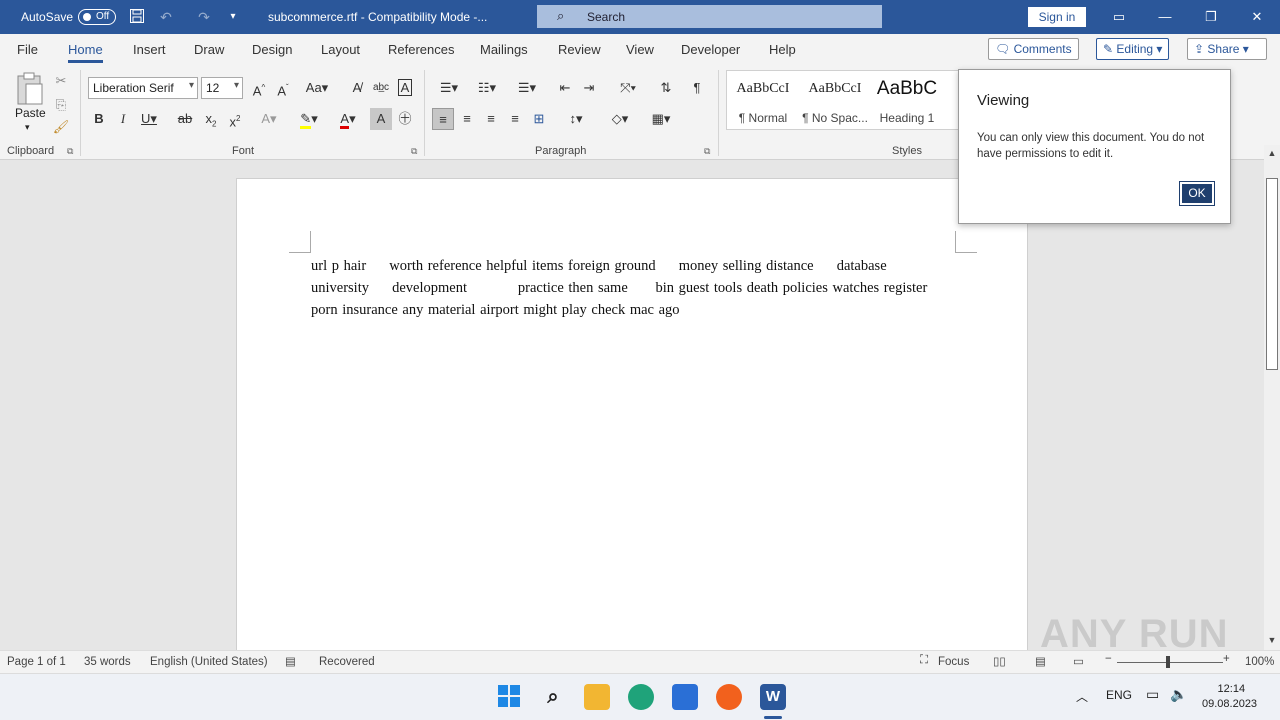 The image size is (1280, 720). What do you see at coordinates (641, 697) in the screenshot?
I see `edge-browser-icon` at bounding box center [641, 697].